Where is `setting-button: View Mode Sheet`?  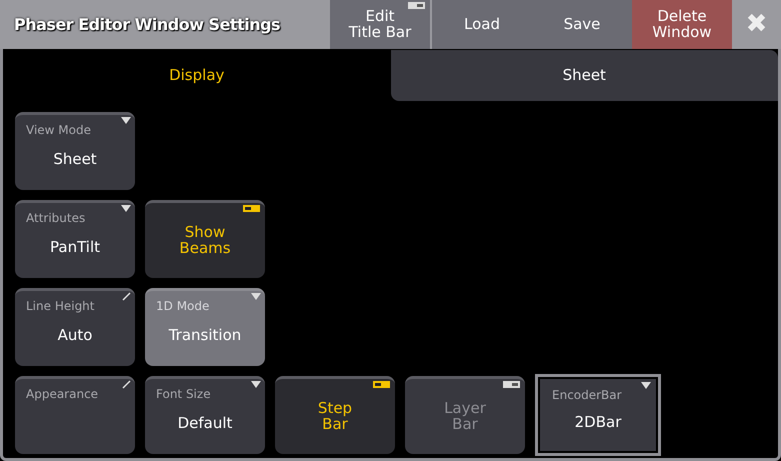
setting-button: View Mode Sheet is located at coordinates (75, 151).